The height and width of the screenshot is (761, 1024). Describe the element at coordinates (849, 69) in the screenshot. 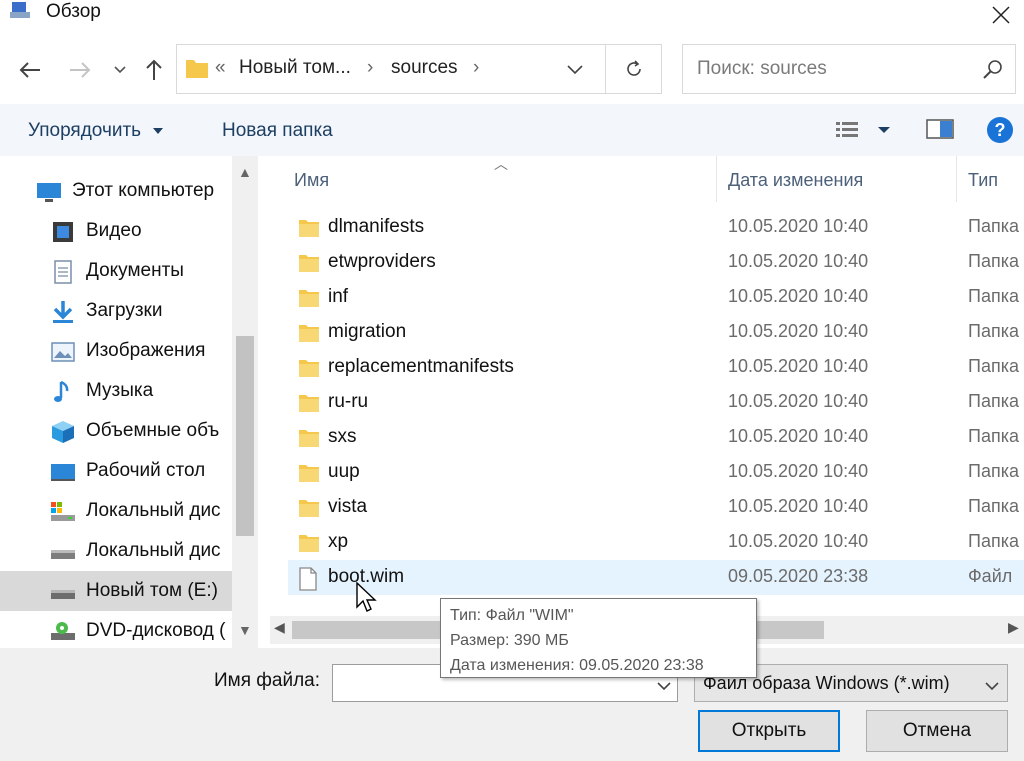

I see `search-box: Поиск: sources` at that location.